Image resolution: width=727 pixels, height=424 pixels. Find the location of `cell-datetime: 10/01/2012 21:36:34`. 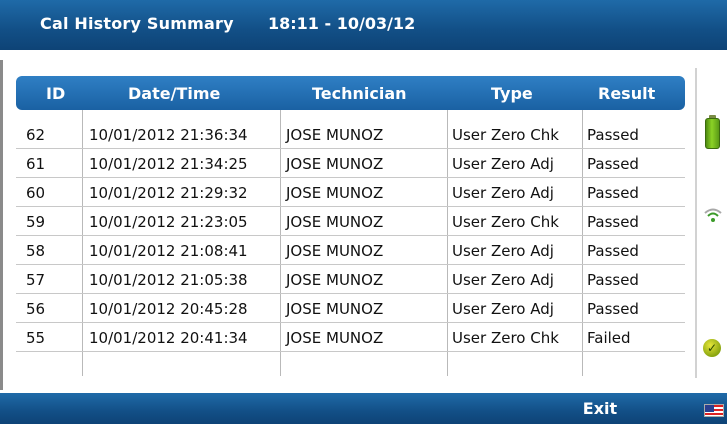

cell-datetime: 10/01/2012 21:36:34 is located at coordinates (168, 135).